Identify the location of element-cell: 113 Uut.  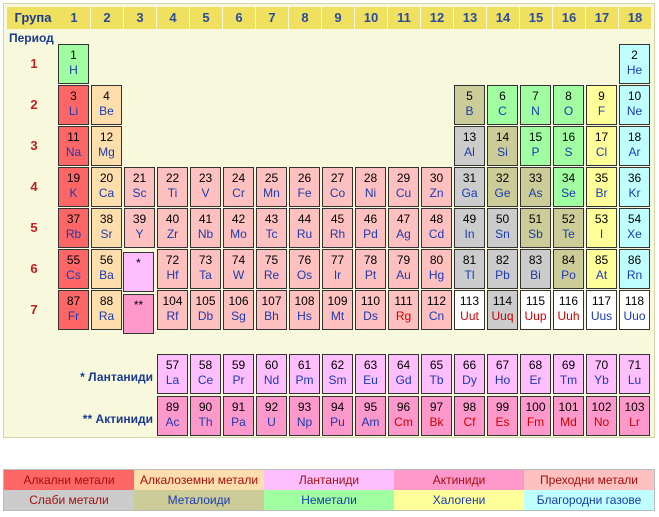
(469, 310).